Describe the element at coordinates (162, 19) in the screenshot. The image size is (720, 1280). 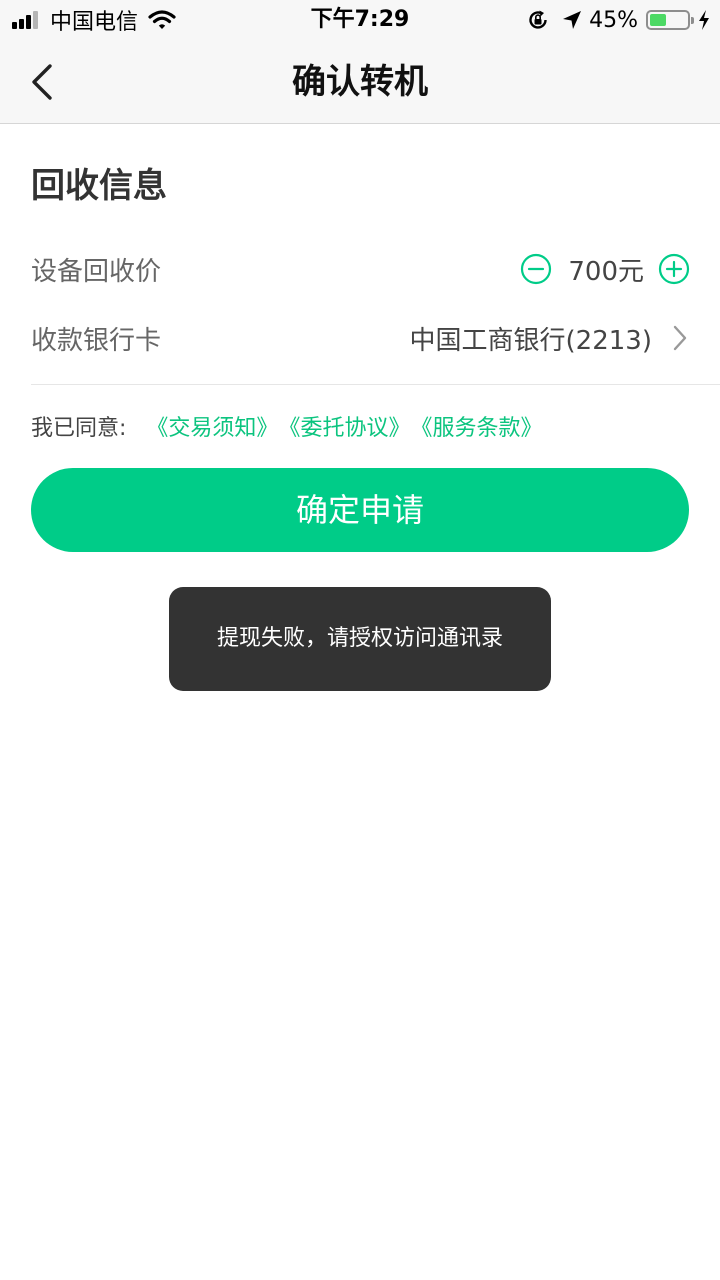
I see `wifi-icon` at that location.